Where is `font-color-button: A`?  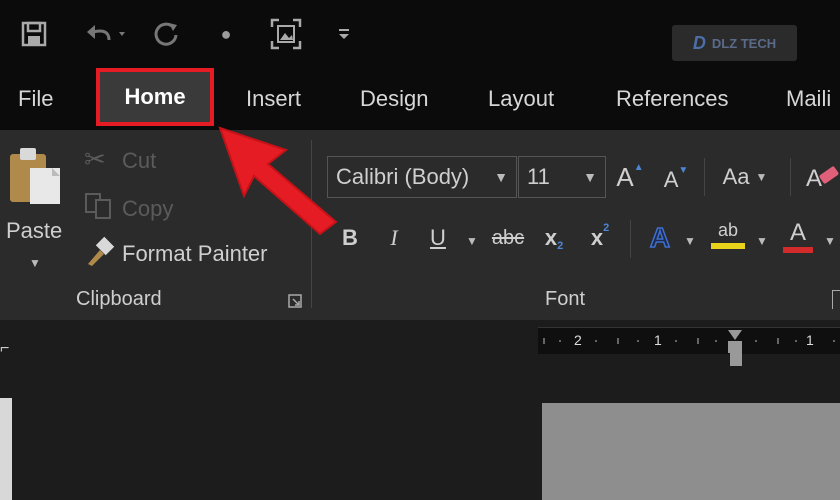
font-color-button: A is located at coordinates (798, 236).